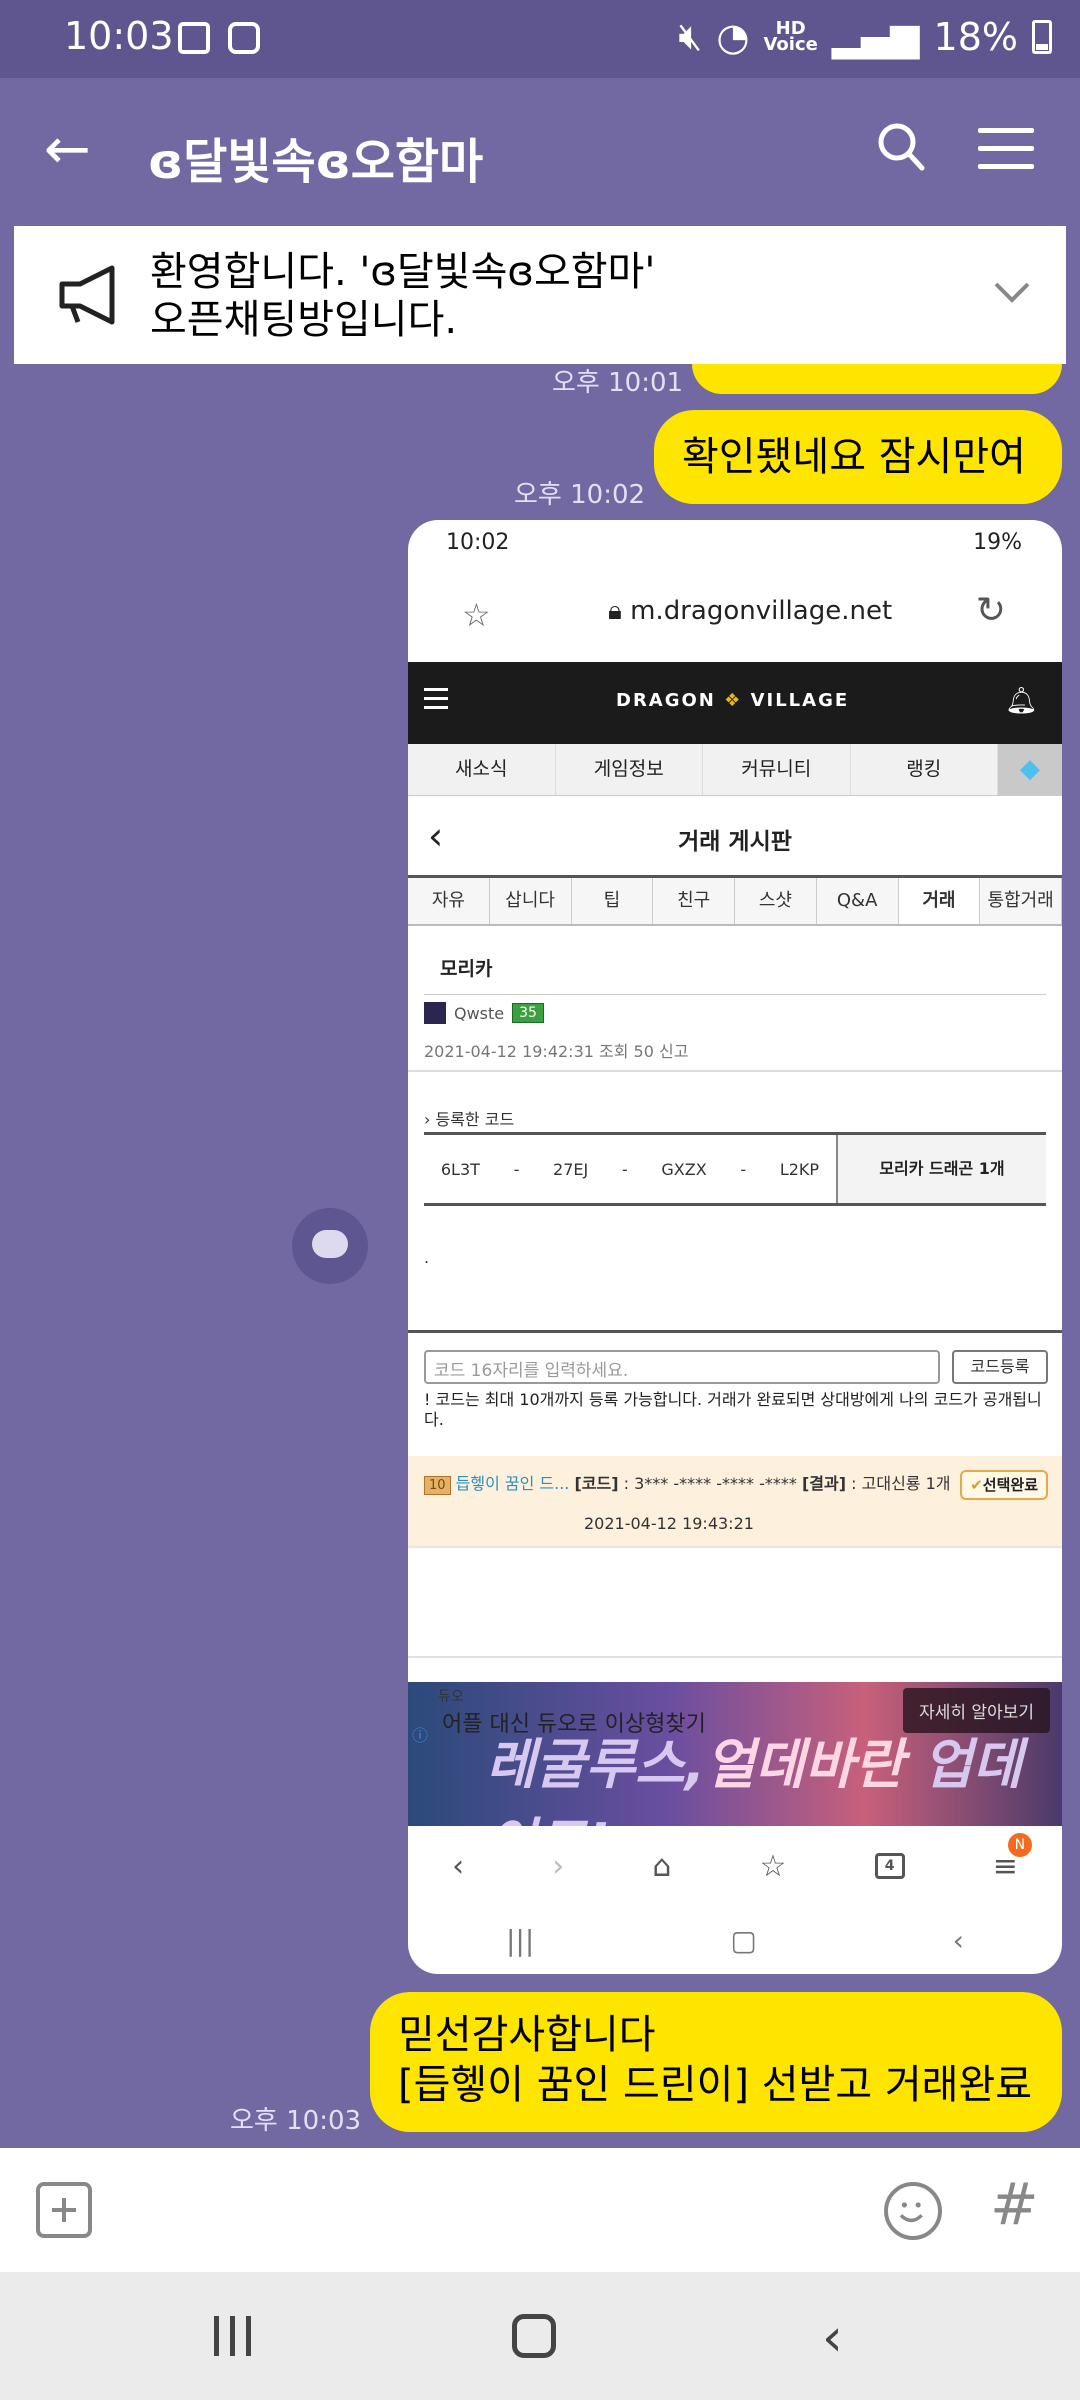  I want to click on author-name: Qwste, so click(479, 1013).